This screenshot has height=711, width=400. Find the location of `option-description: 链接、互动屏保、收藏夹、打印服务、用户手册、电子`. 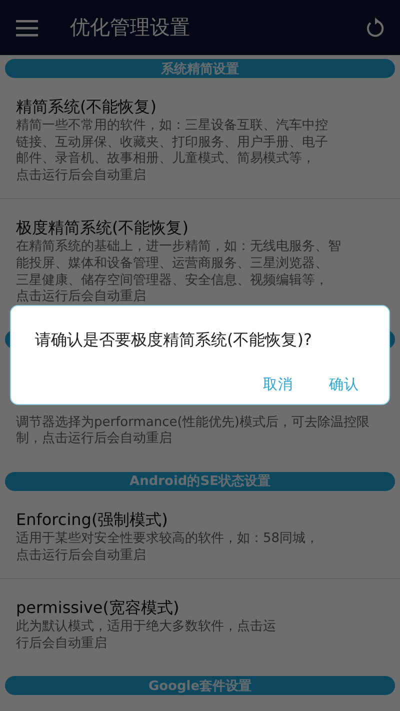

option-description: 链接、互动屏保、收藏夹、打印服务、用户手册、电子 is located at coordinates (172, 142).